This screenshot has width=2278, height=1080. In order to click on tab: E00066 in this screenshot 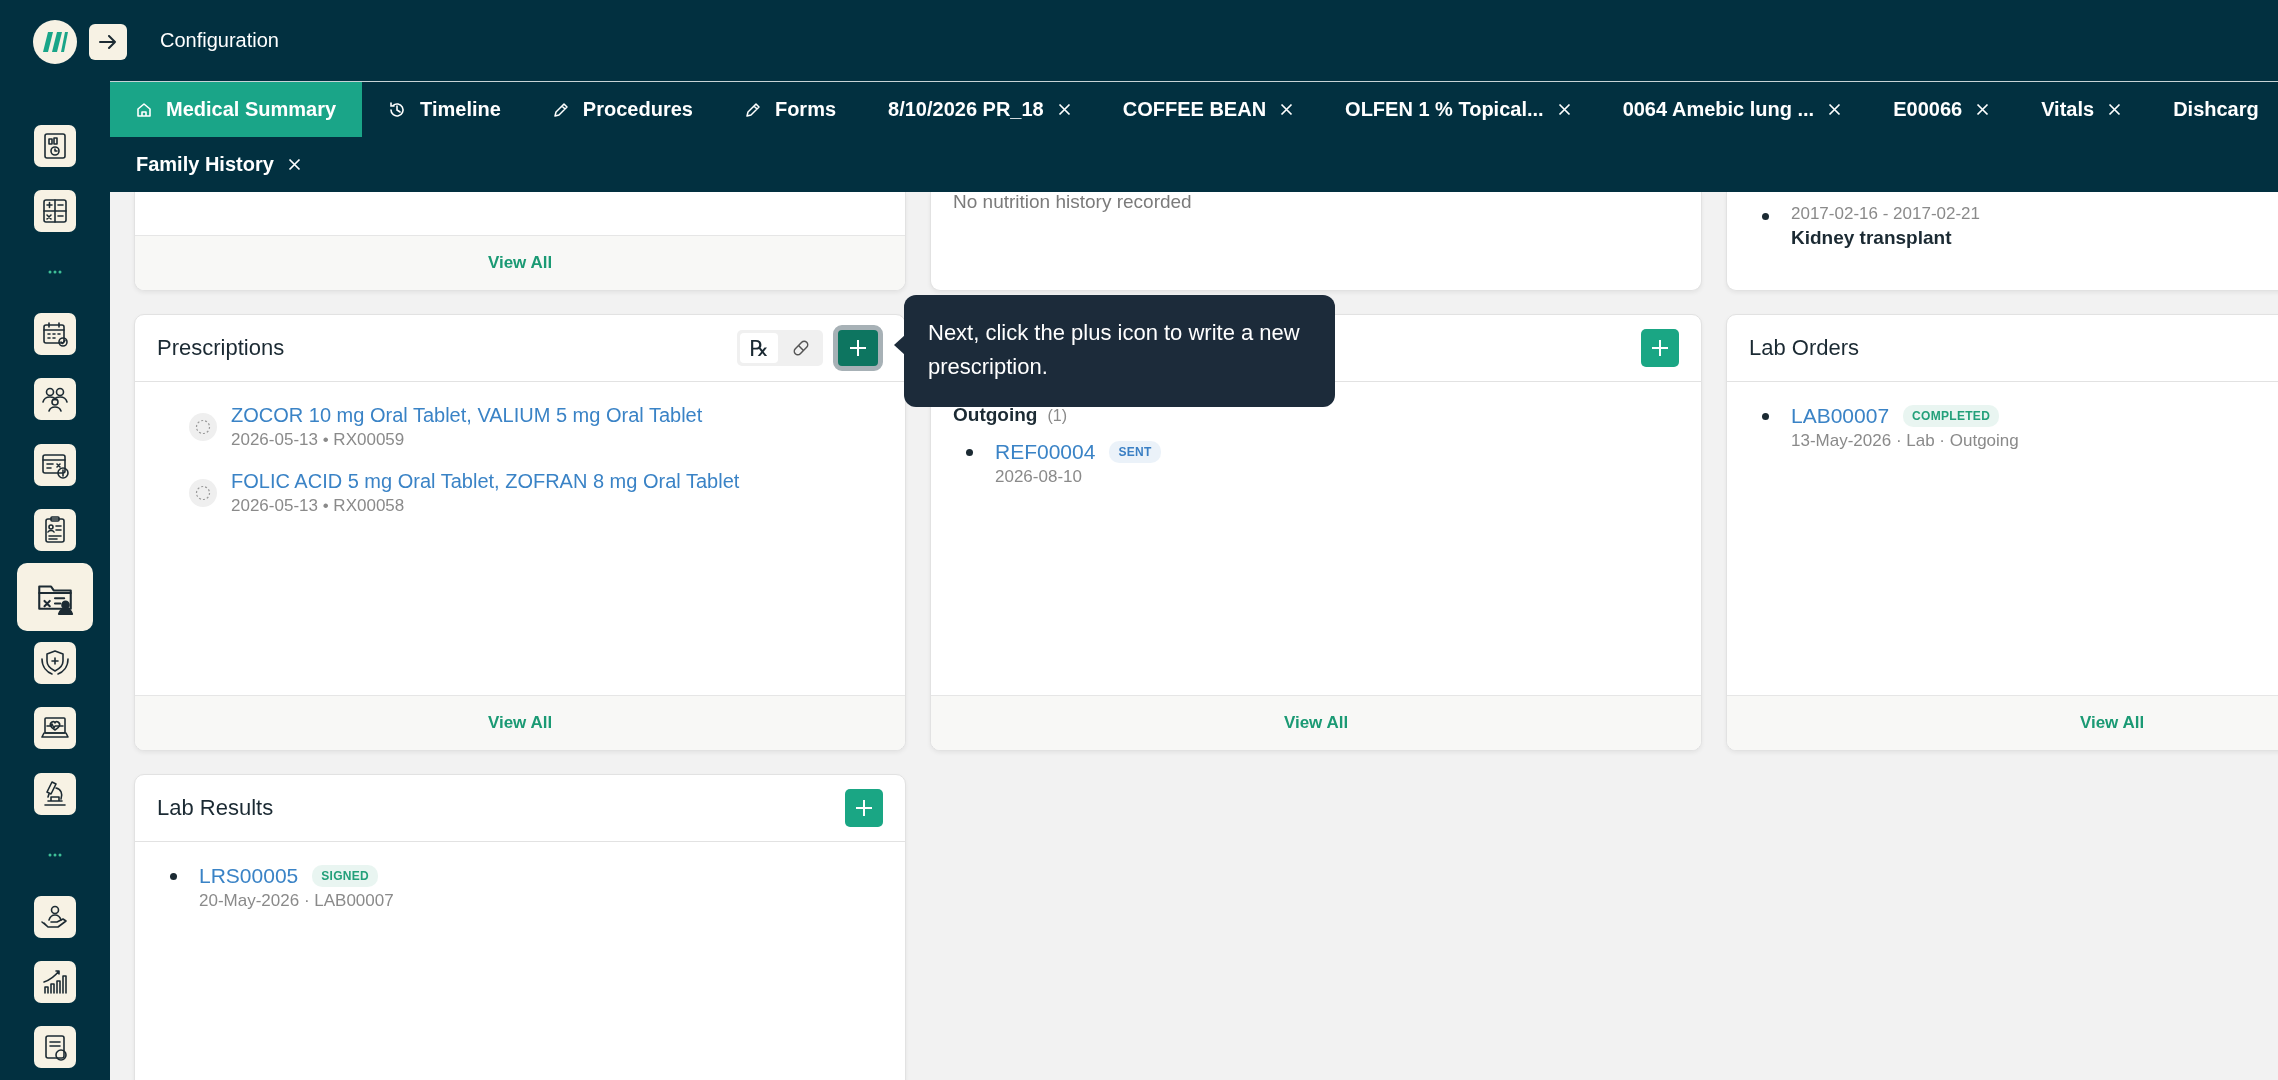, I will do `click(1941, 109)`.